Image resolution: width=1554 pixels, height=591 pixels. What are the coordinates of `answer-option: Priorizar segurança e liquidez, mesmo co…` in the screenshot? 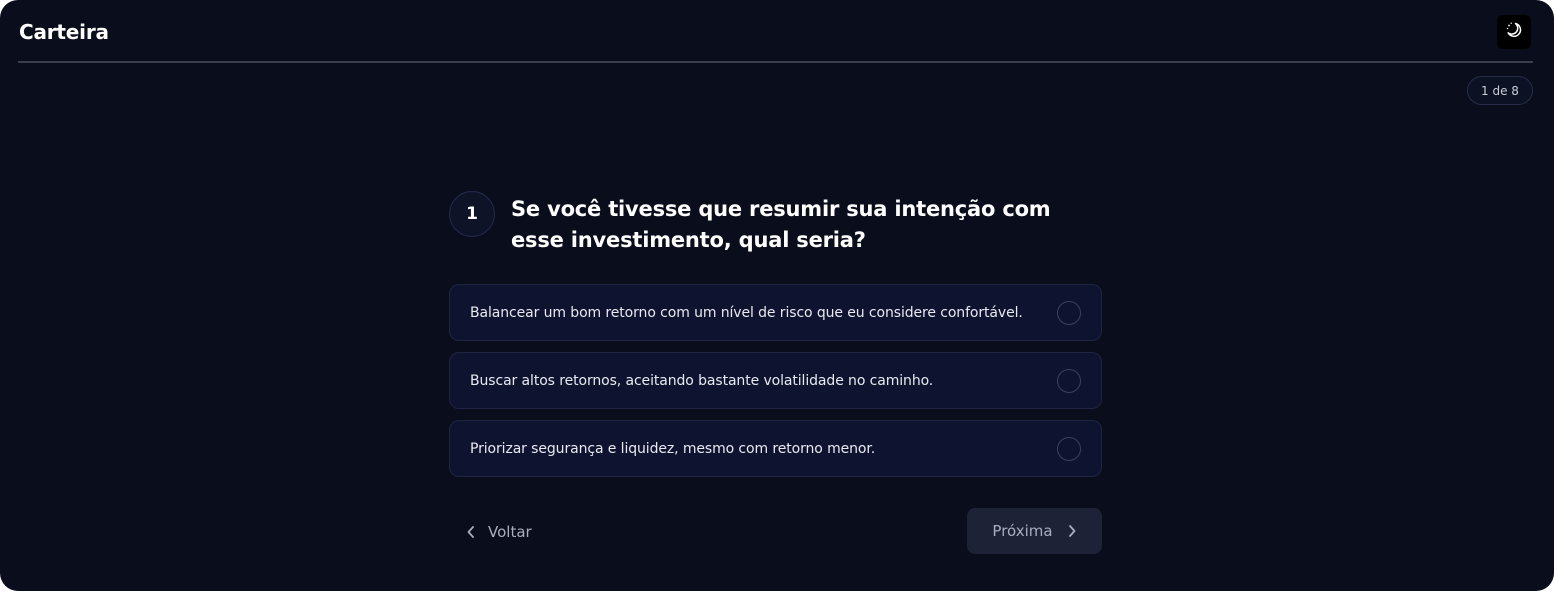 It's located at (775, 448).